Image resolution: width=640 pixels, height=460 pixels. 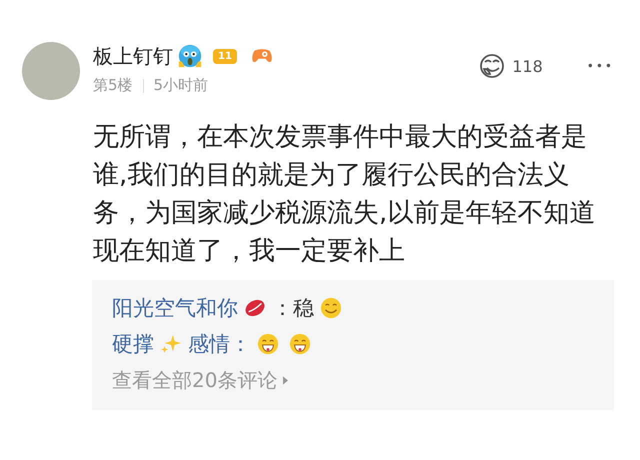 What do you see at coordinates (113, 85) in the screenshot?
I see `floor-number: 第5楼` at bounding box center [113, 85].